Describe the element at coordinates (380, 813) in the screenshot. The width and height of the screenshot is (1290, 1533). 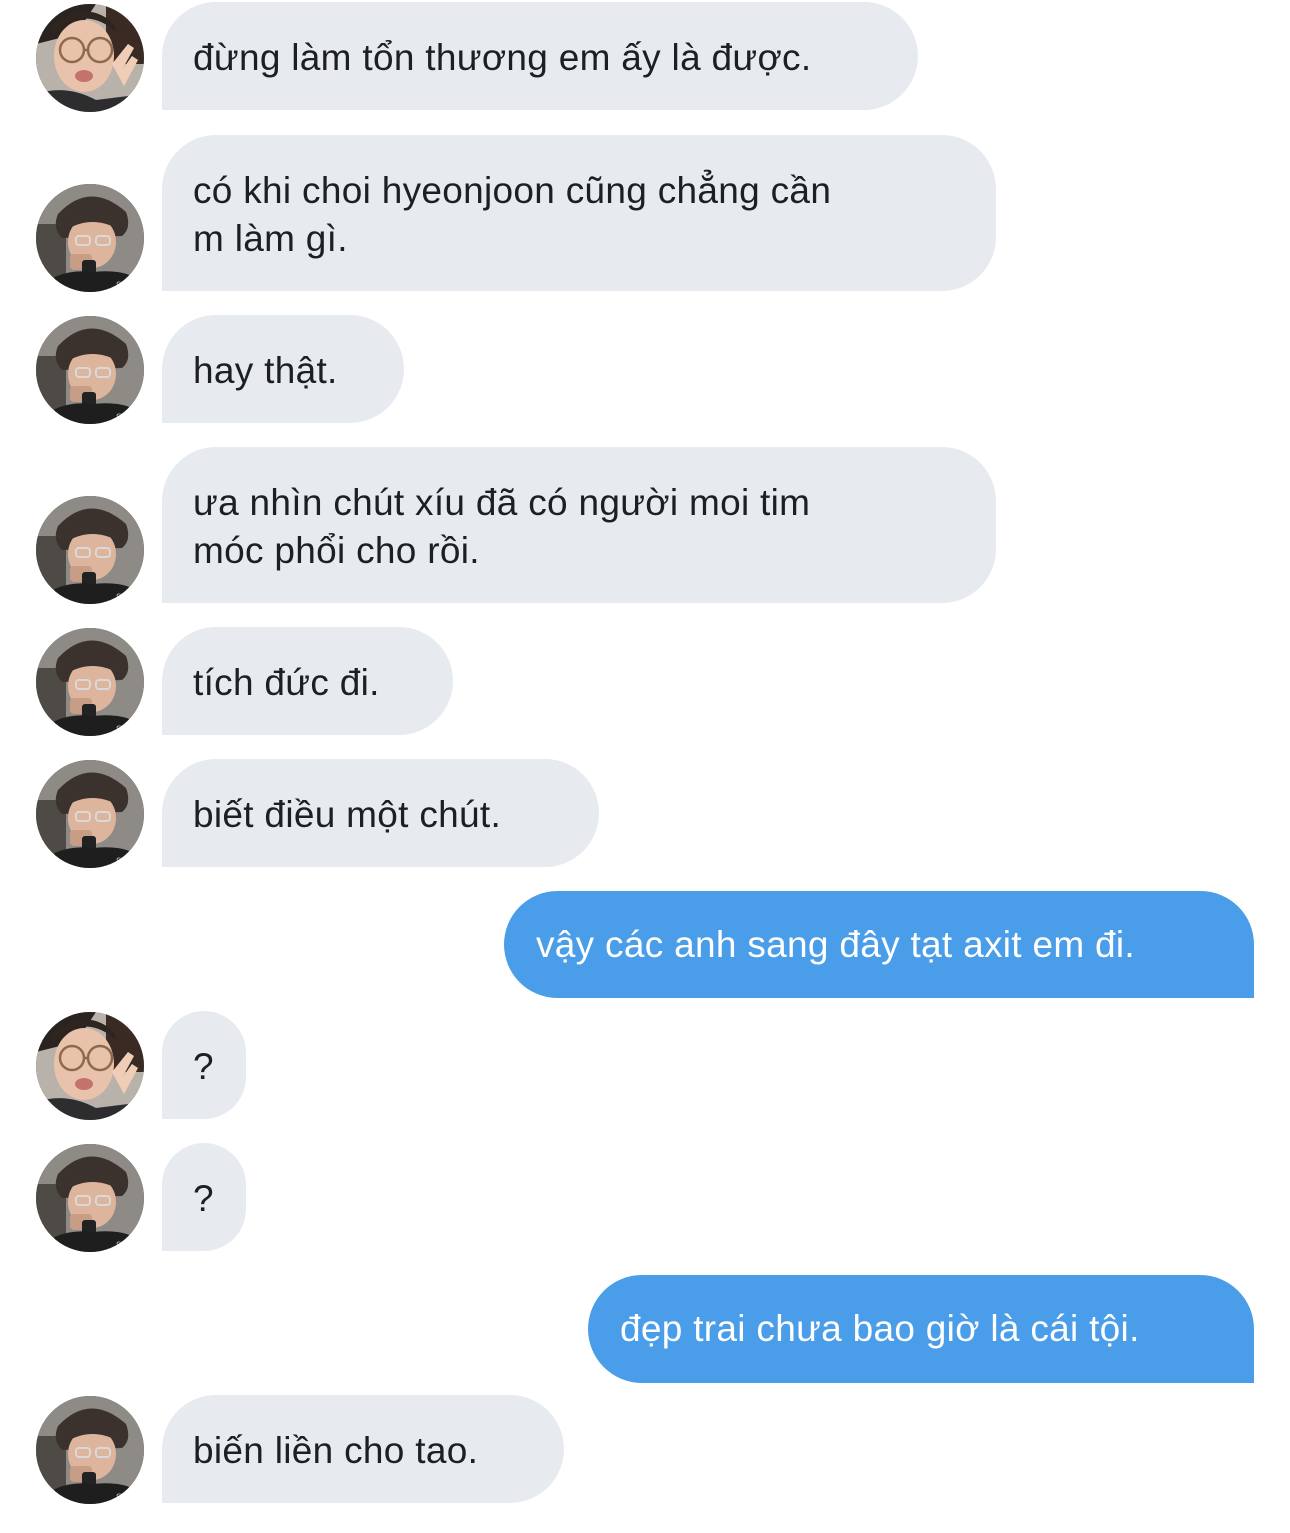
I see `message-bubble-incoming: biết điều một chút.` at that location.